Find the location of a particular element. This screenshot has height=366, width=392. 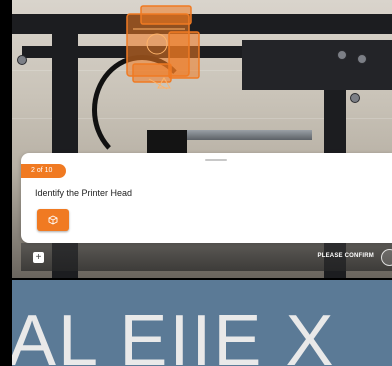

cube-icon is located at coordinates (53, 220).